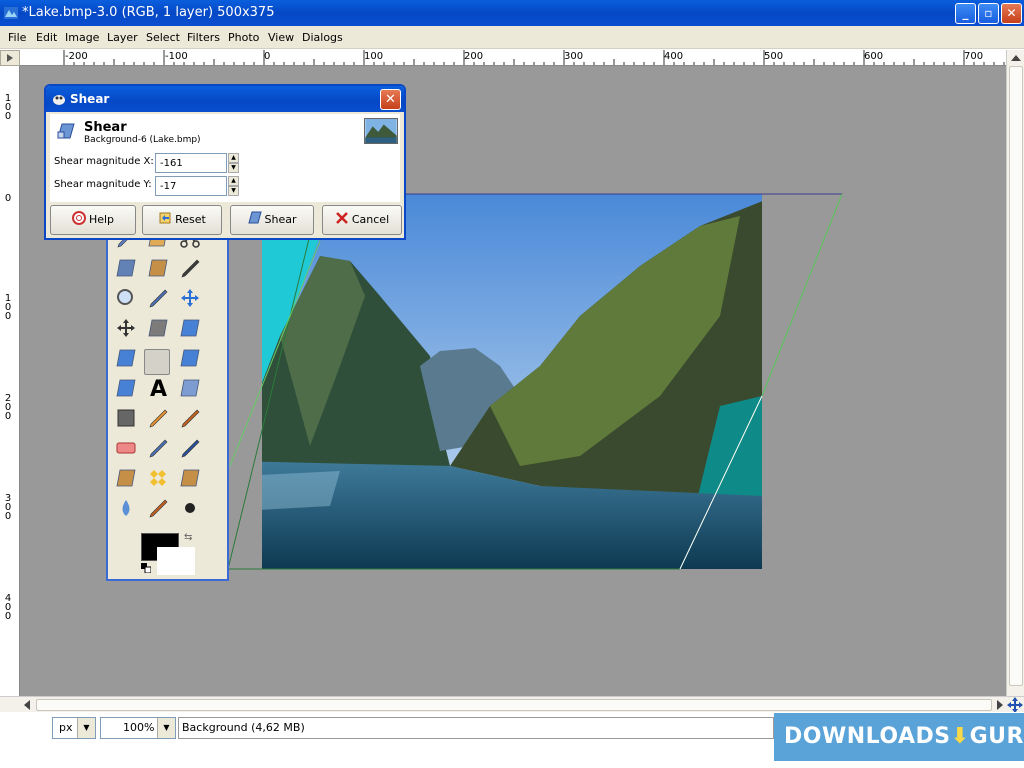  I want to click on horizontal-scroll-thumb, so click(514, 705).